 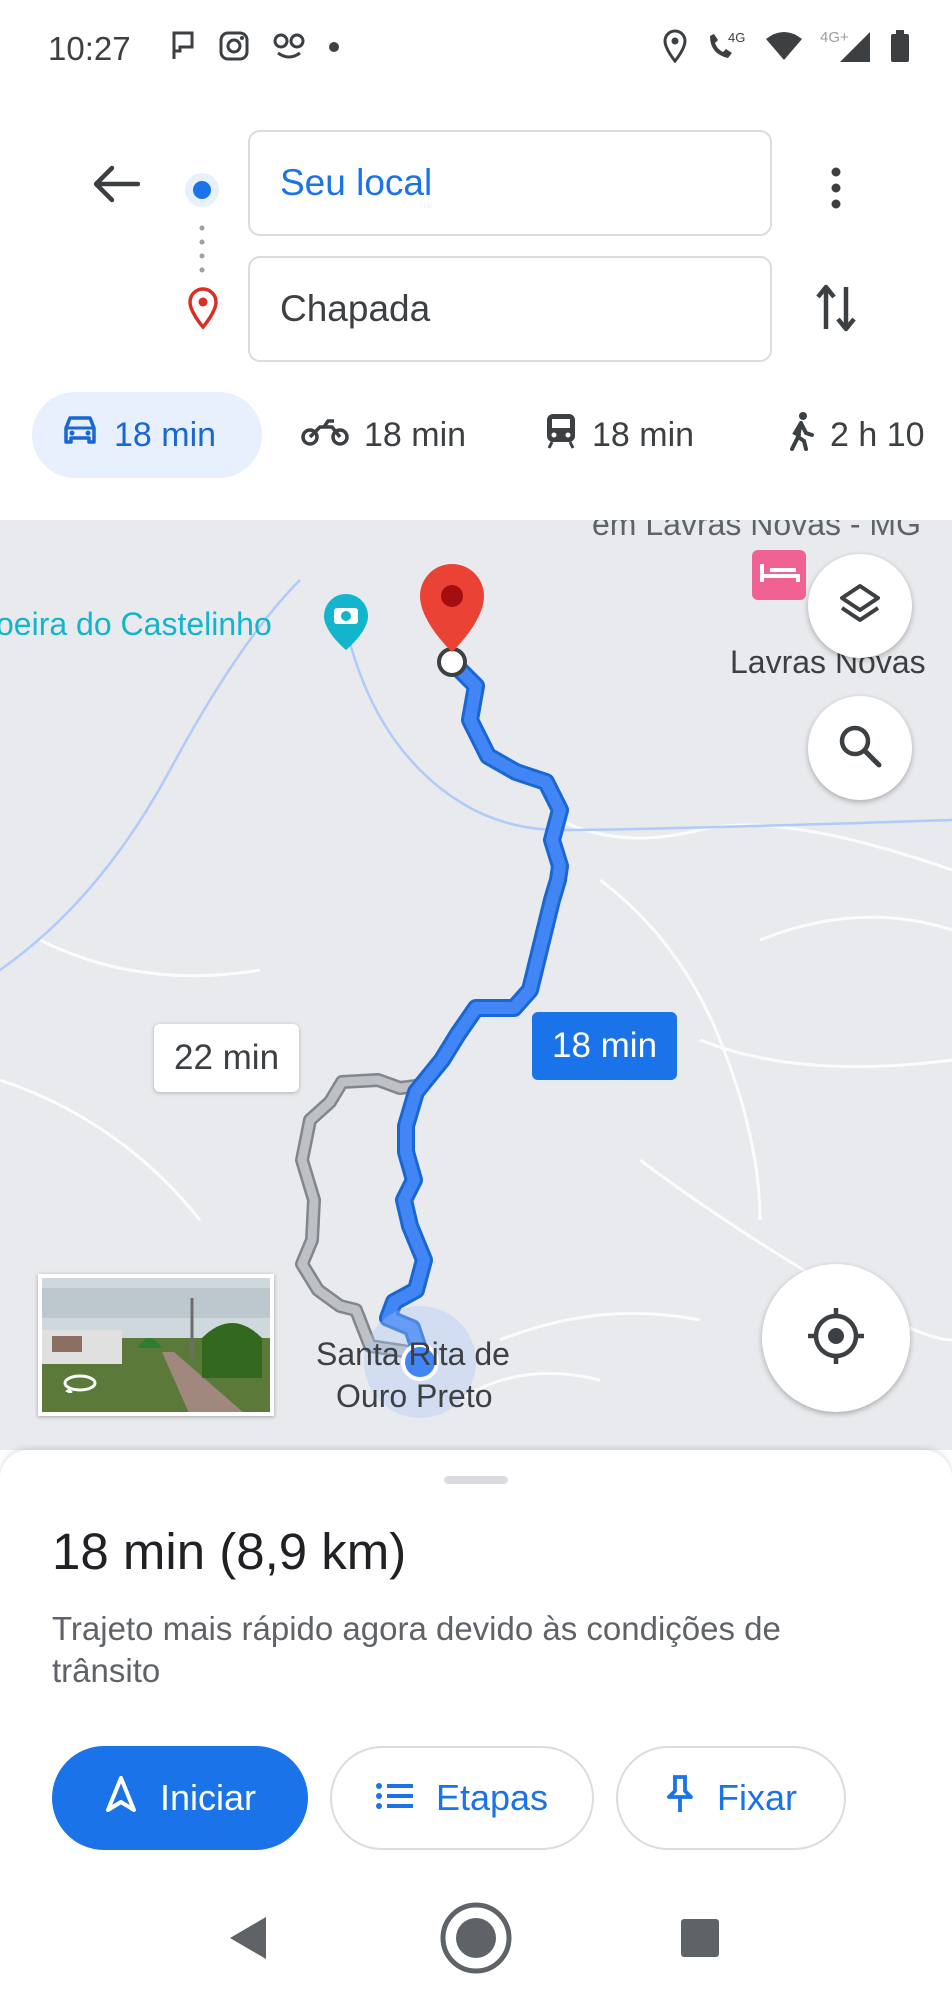 I want to click on wifi-icon, so click(x=784, y=48).